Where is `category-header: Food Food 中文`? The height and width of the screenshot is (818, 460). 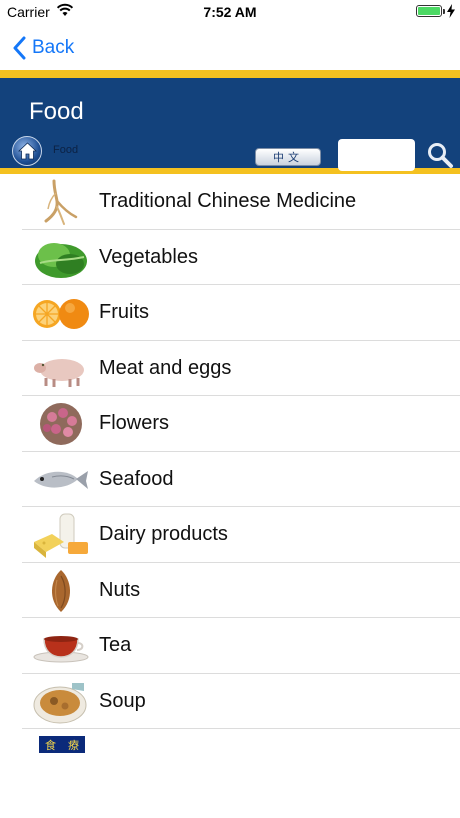
category-header: Food Food 中文 is located at coordinates (230, 122).